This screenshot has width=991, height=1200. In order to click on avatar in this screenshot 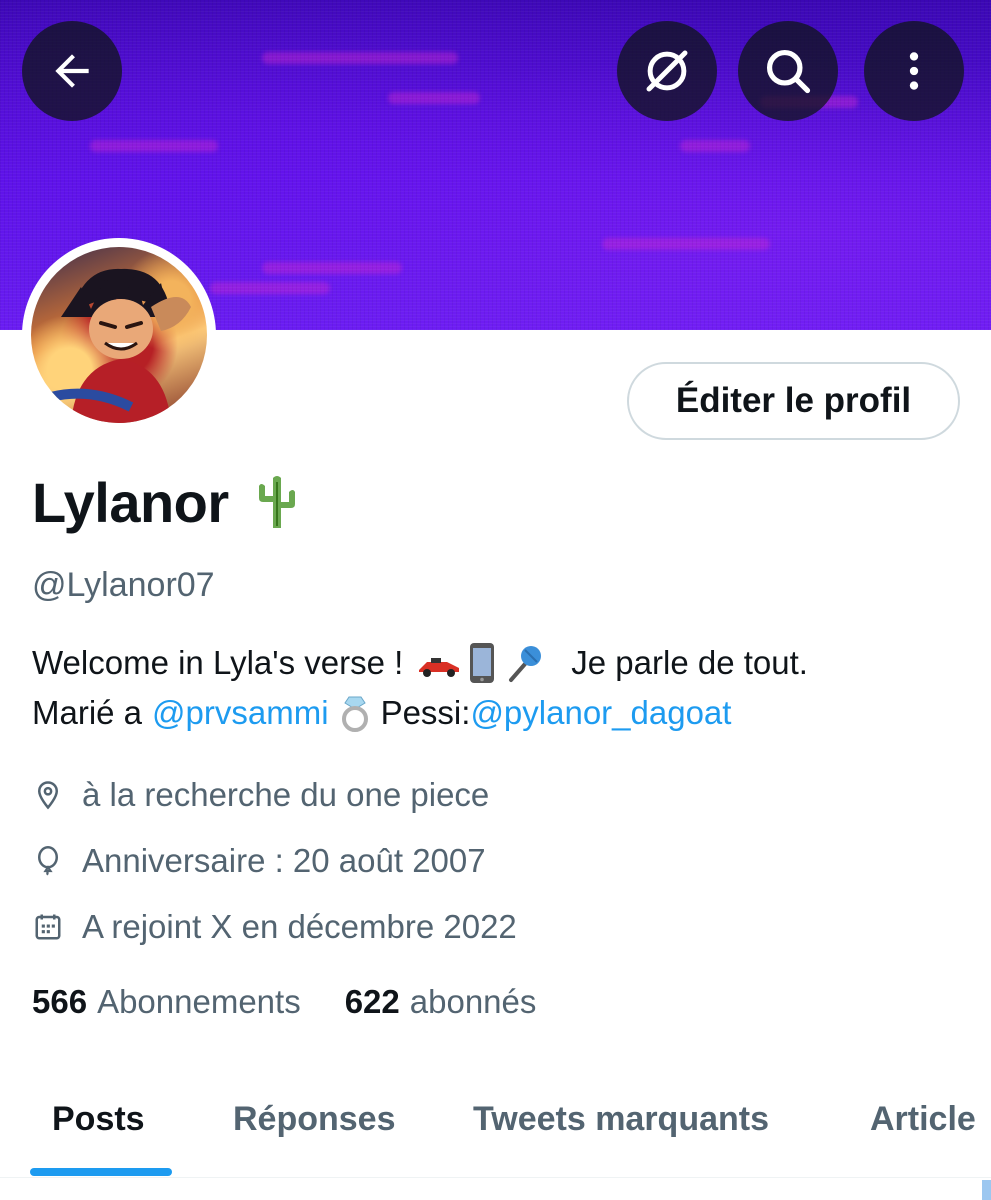, I will do `click(119, 335)`.